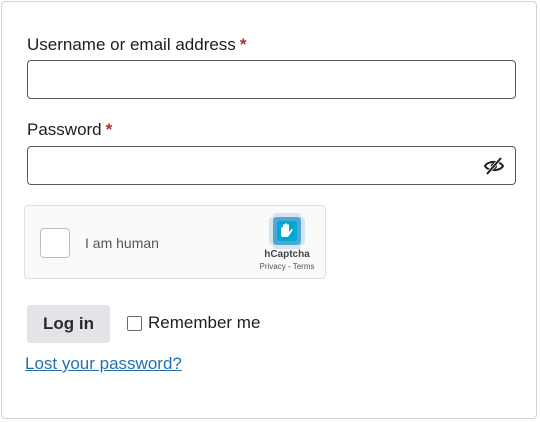  I want to click on captcha-links: Privacy - Terms, so click(287, 266).